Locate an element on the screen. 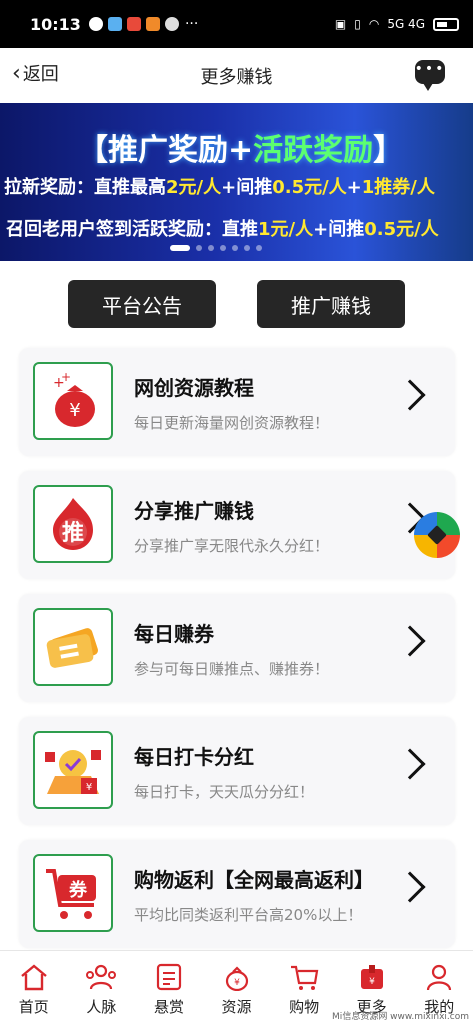 This screenshot has height=1024, width=473. nav-item-shopping: 购物 is located at coordinates (304, 987).